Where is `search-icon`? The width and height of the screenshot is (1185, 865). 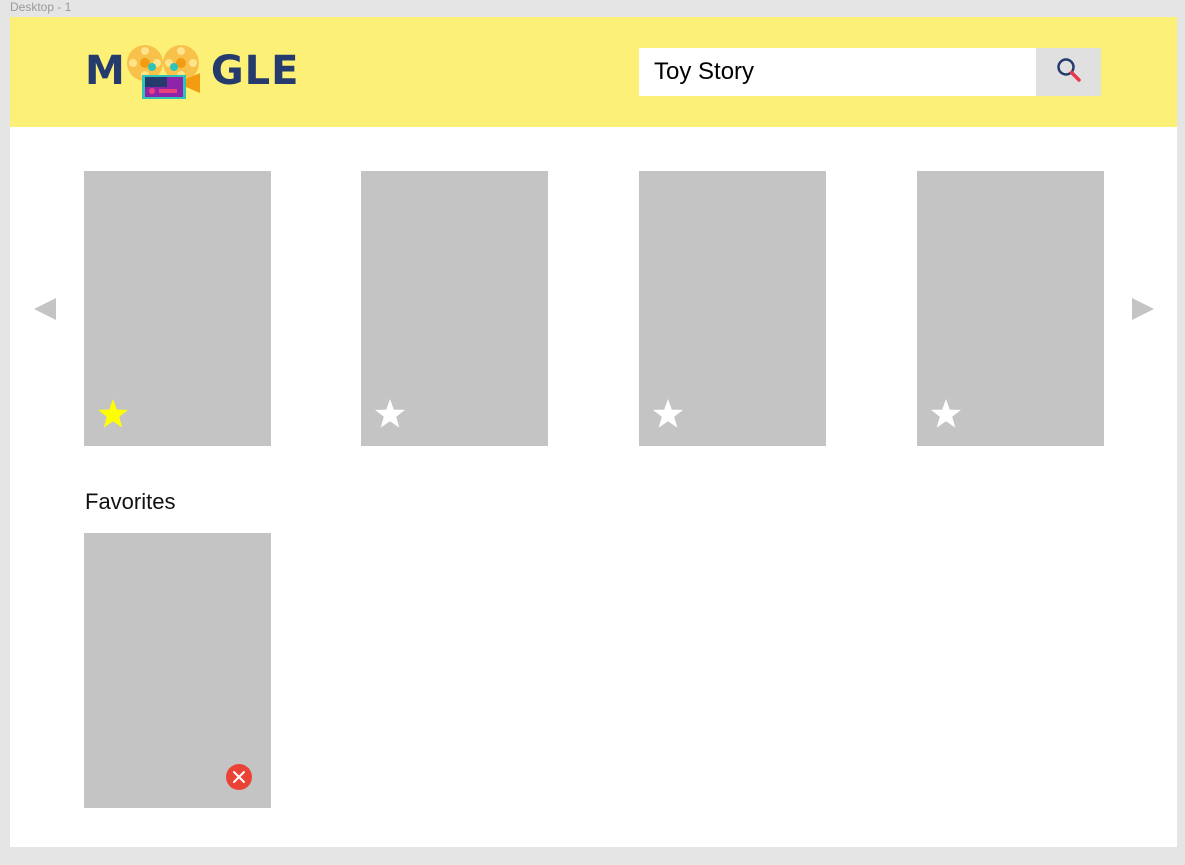 search-icon is located at coordinates (1069, 72).